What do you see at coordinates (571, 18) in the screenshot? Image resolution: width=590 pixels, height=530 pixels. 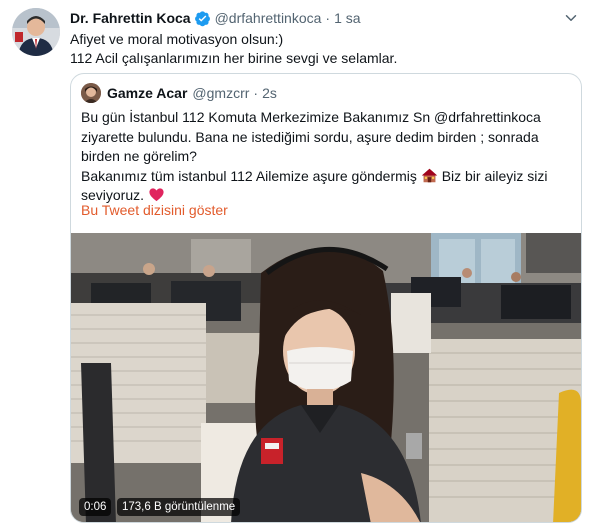 I see `chevron-down-icon` at bounding box center [571, 18].